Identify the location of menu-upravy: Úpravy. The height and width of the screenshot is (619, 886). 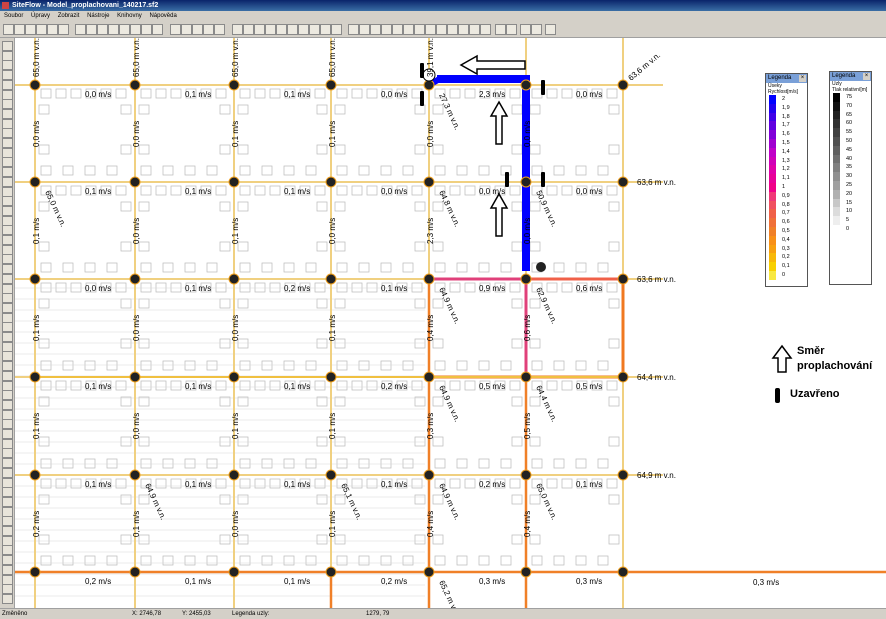
(40, 16).